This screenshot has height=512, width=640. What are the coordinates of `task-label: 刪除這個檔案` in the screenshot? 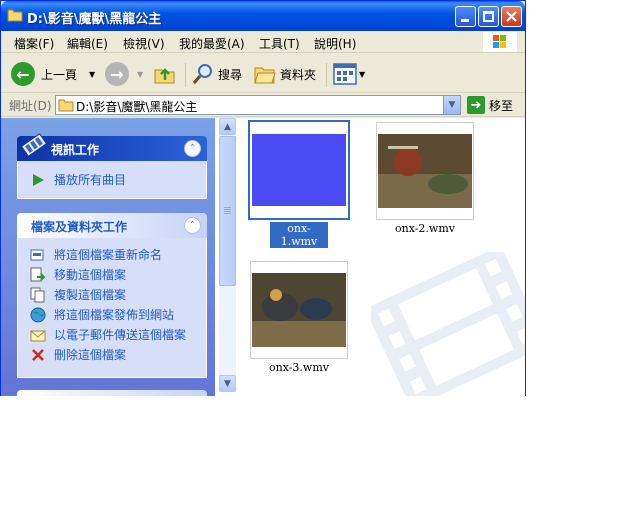 It's located at (90, 355).